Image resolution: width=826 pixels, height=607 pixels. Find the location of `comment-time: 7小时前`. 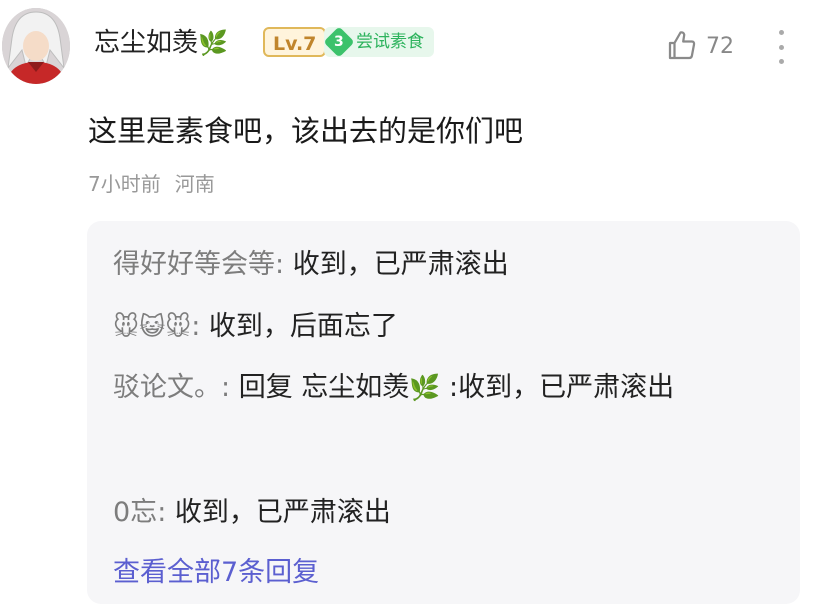

comment-time: 7小时前 is located at coordinates (124, 184).